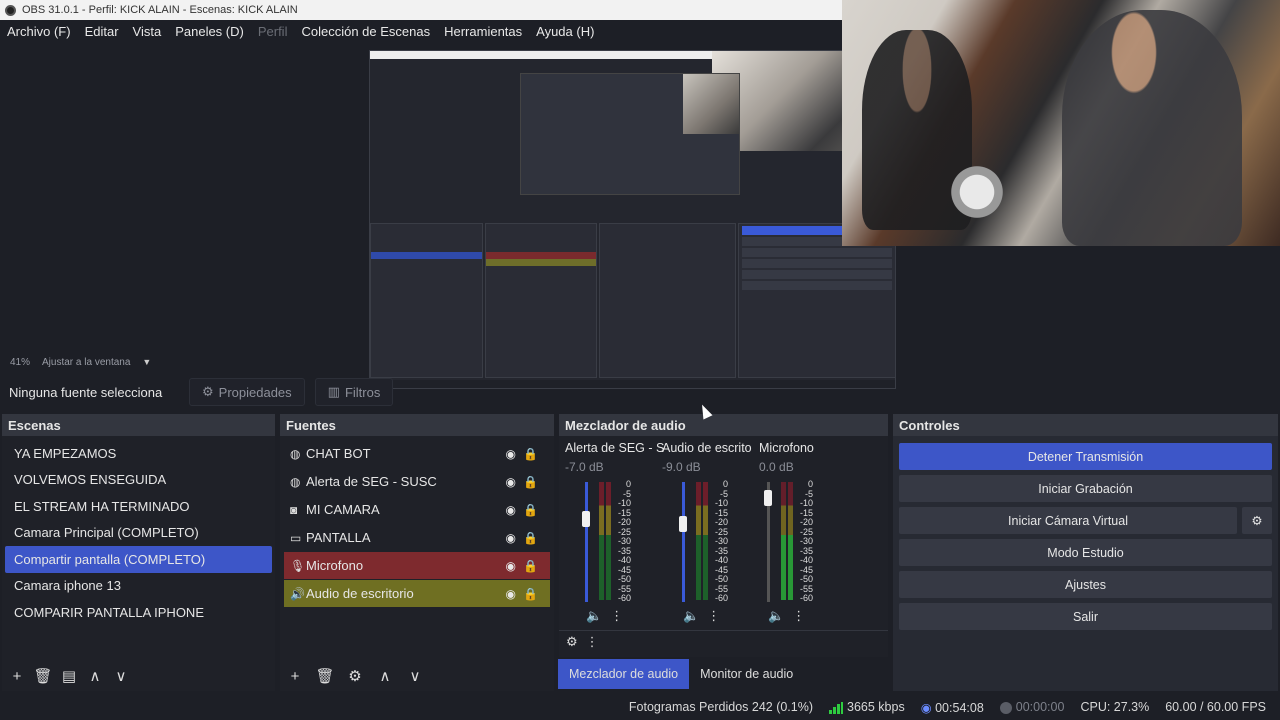 The image size is (1280, 720). What do you see at coordinates (1115, 707) in the screenshot?
I see `cpu-usage: CPU: 27.3%` at bounding box center [1115, 707].